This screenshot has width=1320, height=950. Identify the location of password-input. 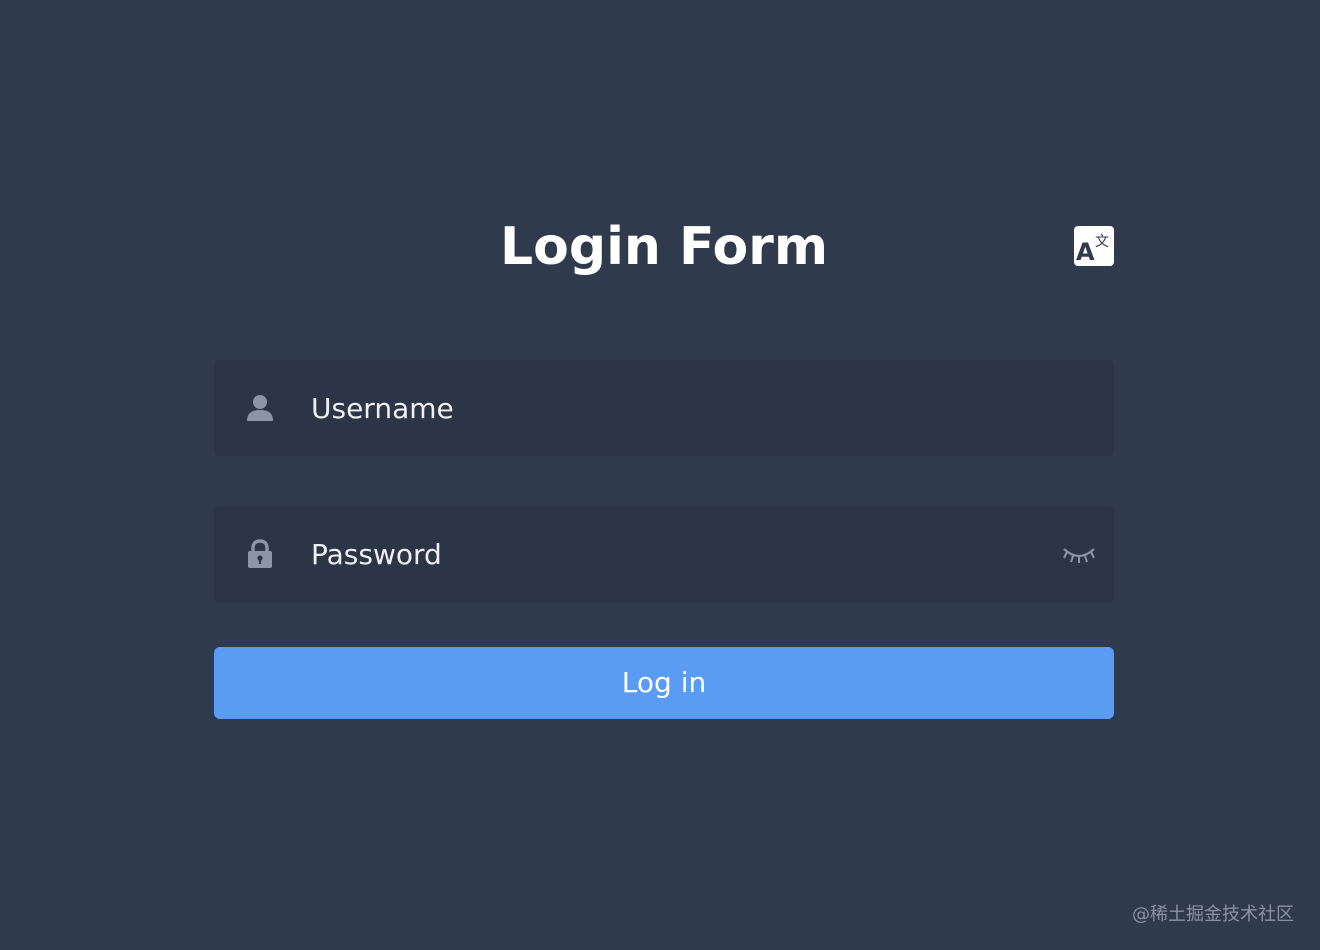
(671, 554).